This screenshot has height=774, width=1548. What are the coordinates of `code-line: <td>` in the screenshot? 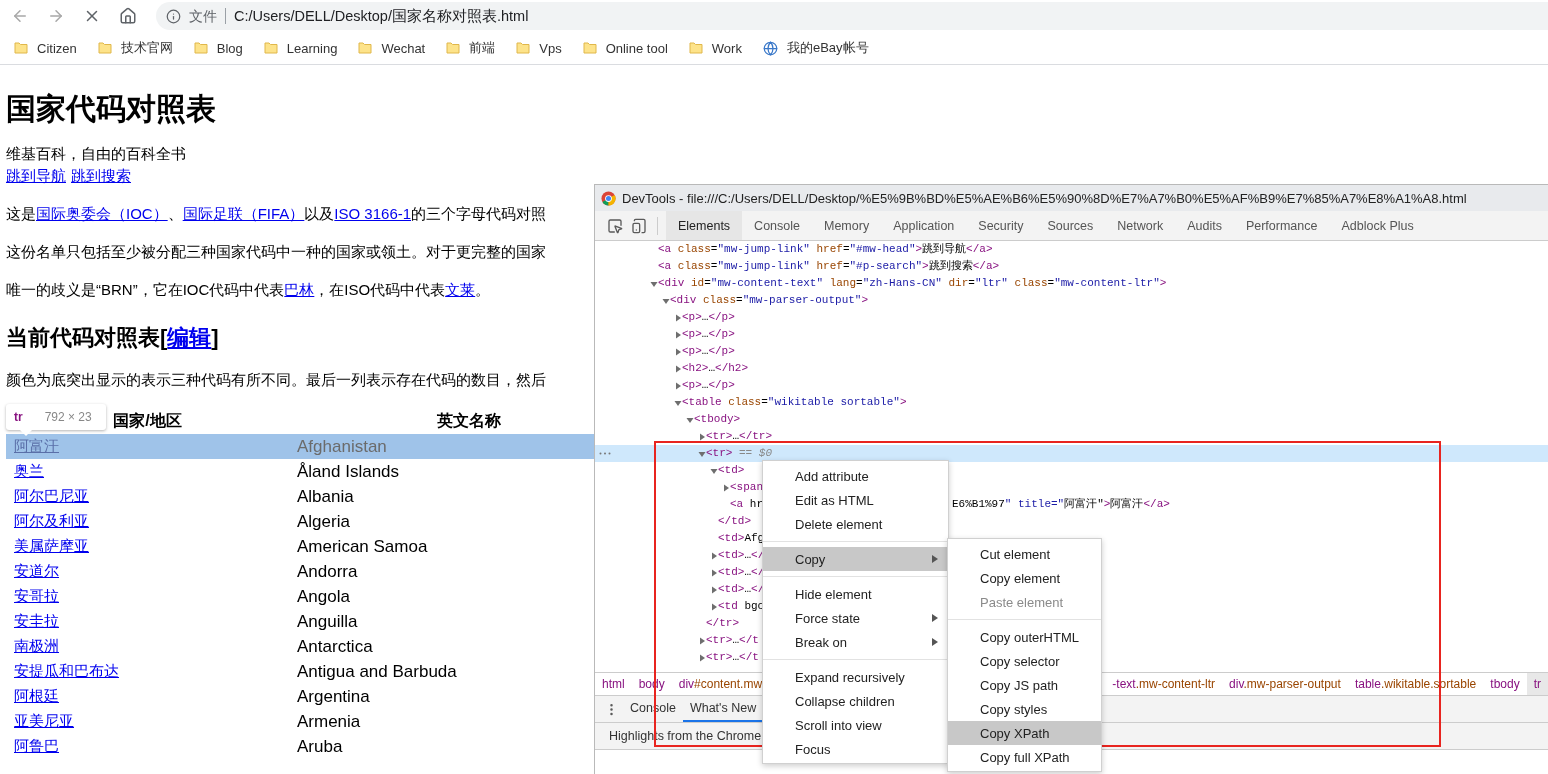 It's located at (731, 470).